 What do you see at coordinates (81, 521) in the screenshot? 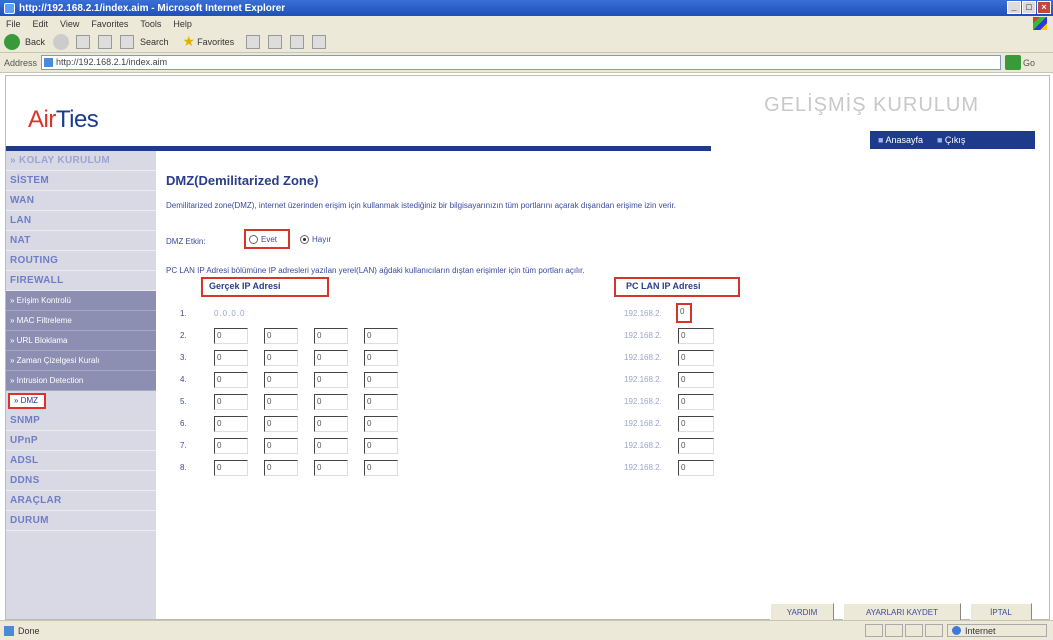
I see `sidebar-item: DURUM` at bounding box center [81, 521].